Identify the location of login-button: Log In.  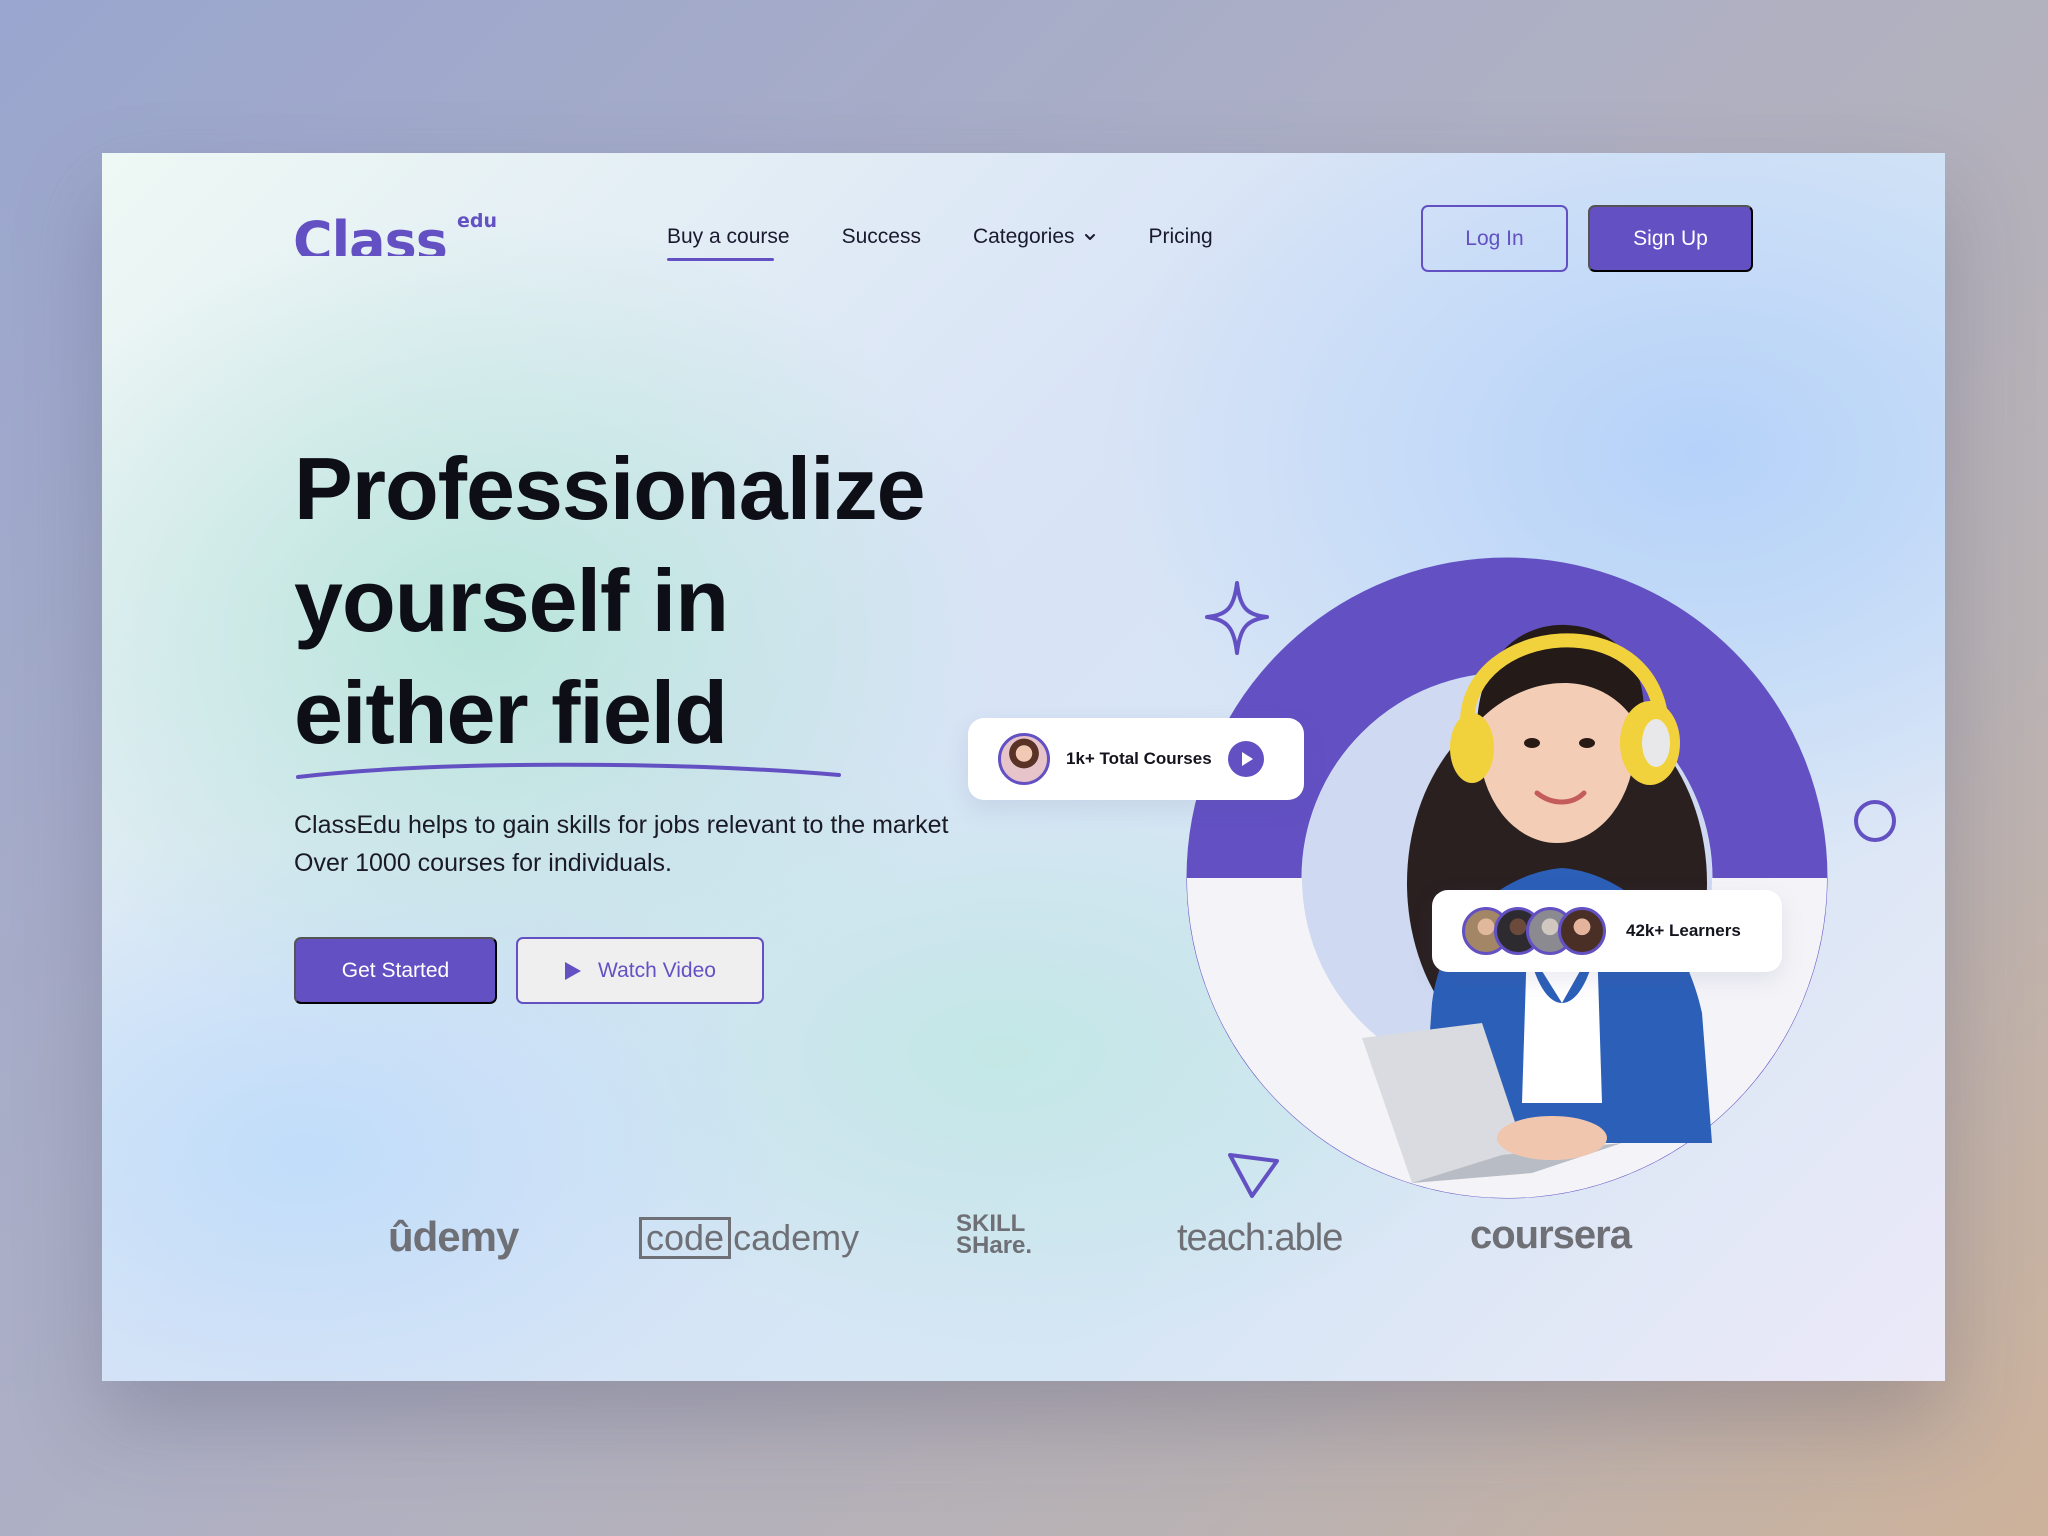
(1494, 238).